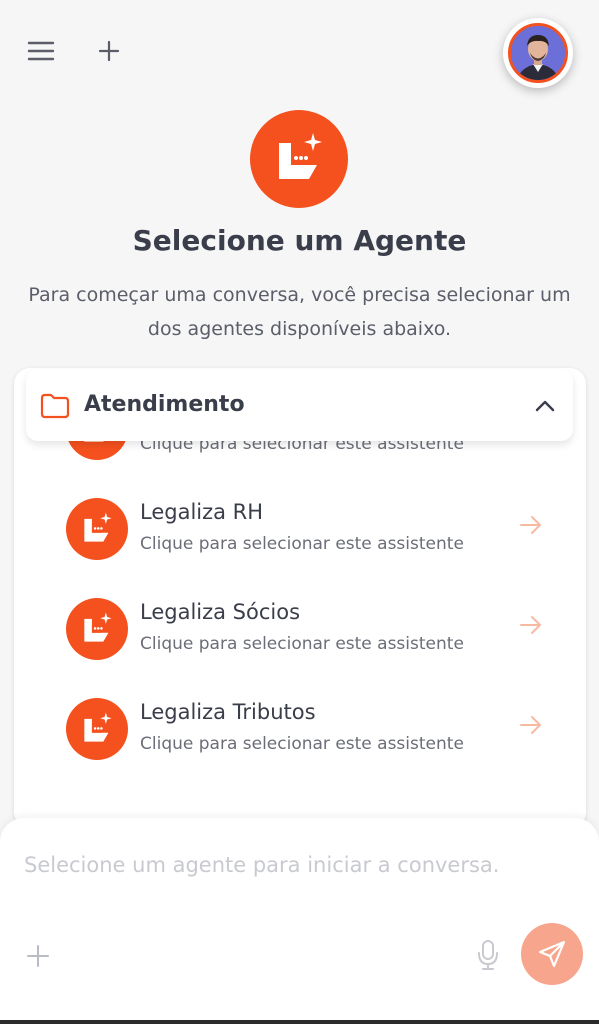 The width and height of the screenshot is (599, 1024). What do you see at coordinates (202, 512) in the screenshot?
I see `agent-name: Legaliza RH` at bounding box center [202, 512].